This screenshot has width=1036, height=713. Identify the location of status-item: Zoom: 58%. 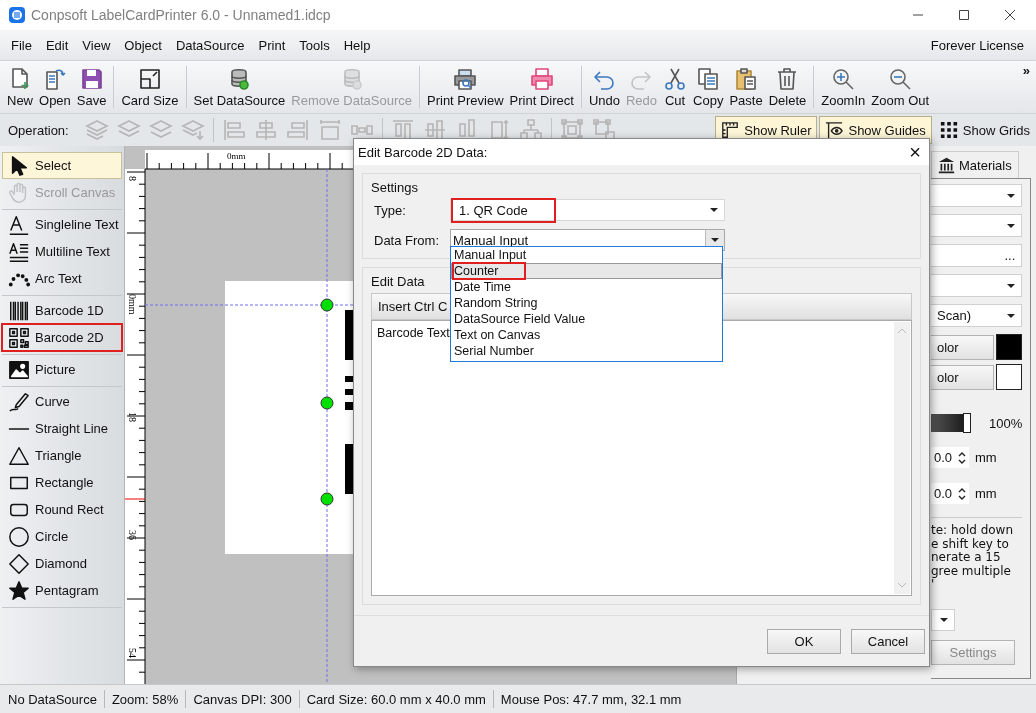
(145, 699).